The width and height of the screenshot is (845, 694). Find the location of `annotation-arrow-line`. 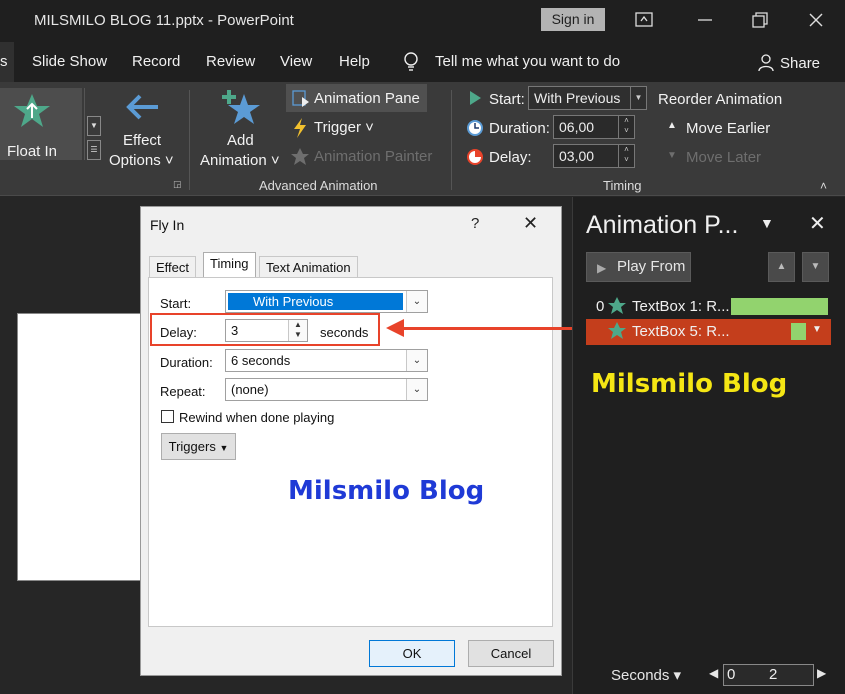

annotation-arrow-line is located at coordinates (487, 328).